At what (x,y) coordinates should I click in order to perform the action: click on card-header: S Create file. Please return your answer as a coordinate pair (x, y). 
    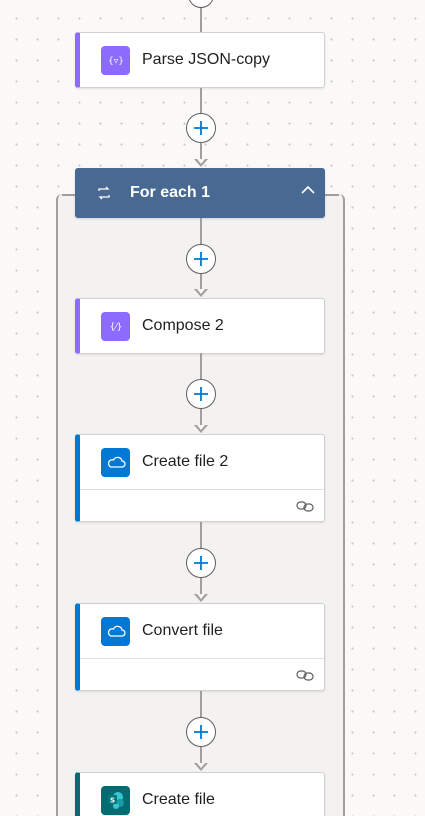
    Looking at the image, I should click on (202, 794).